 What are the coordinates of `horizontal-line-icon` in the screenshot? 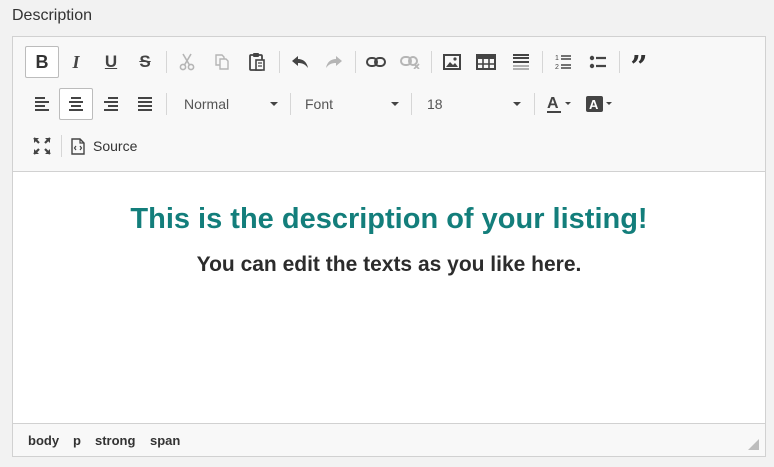 It's located at (521, 62).